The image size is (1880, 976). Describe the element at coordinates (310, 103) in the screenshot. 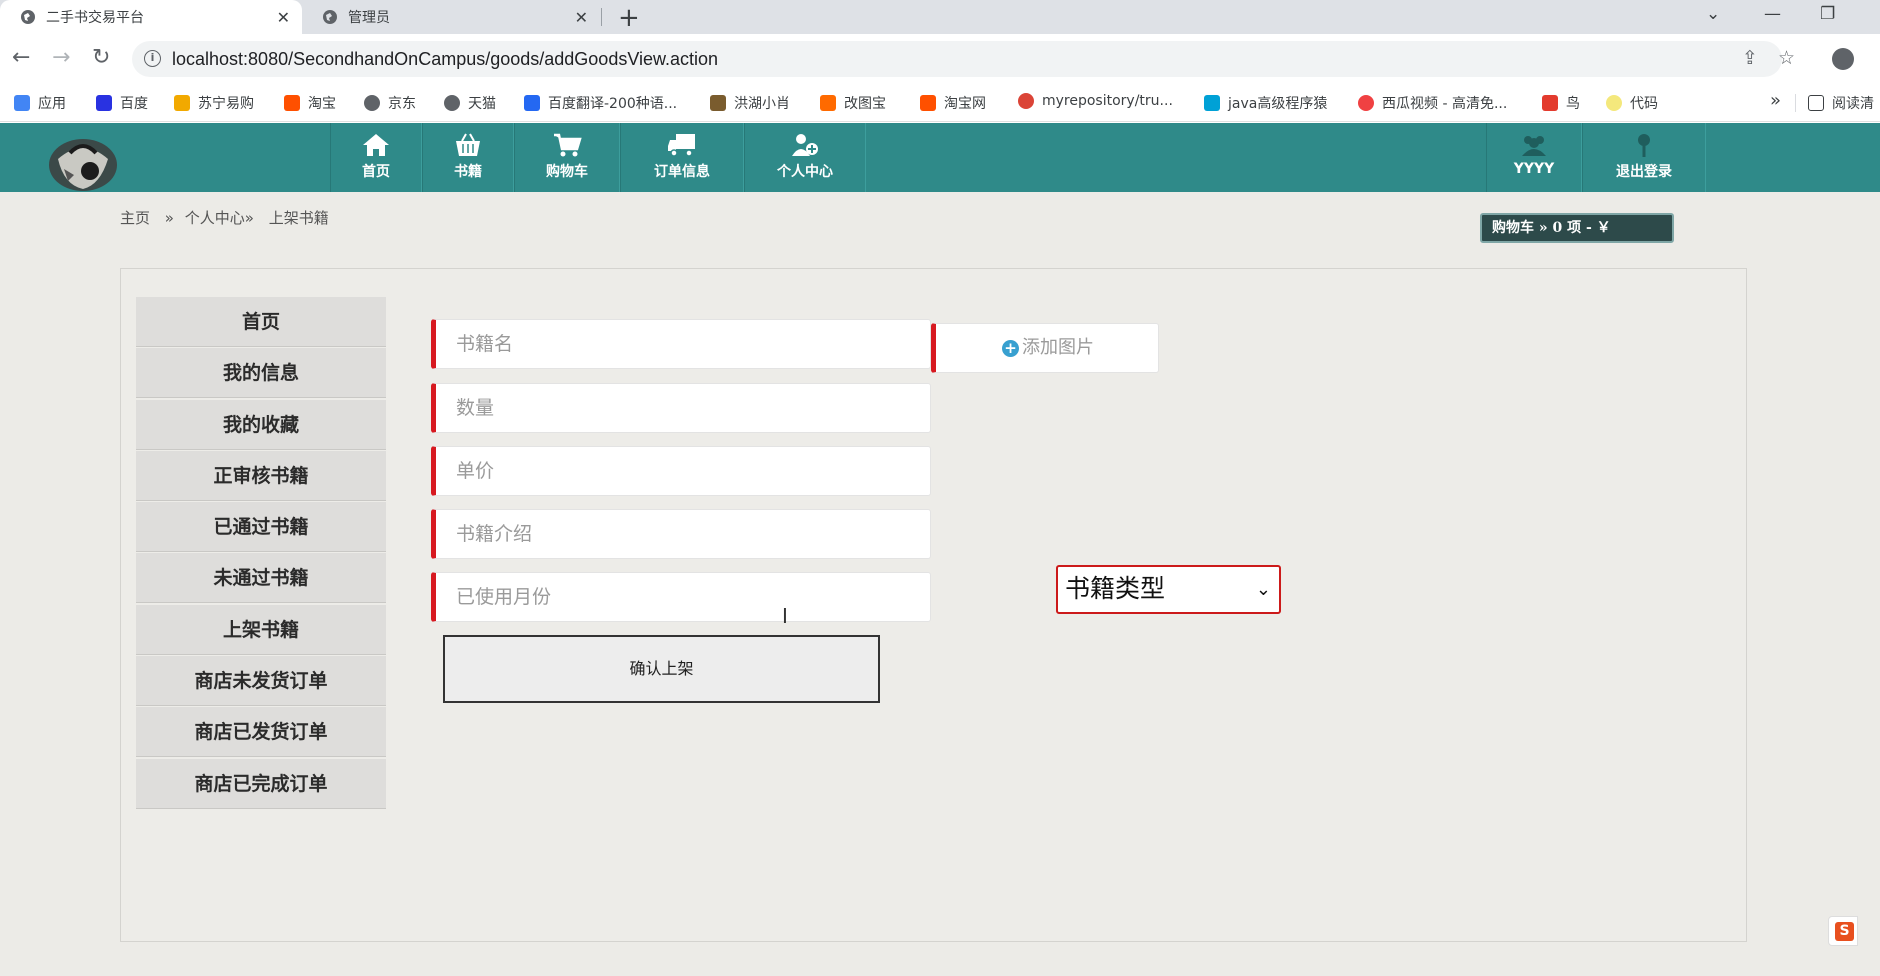

I see `bookmark-item: 淘宝` at that location.